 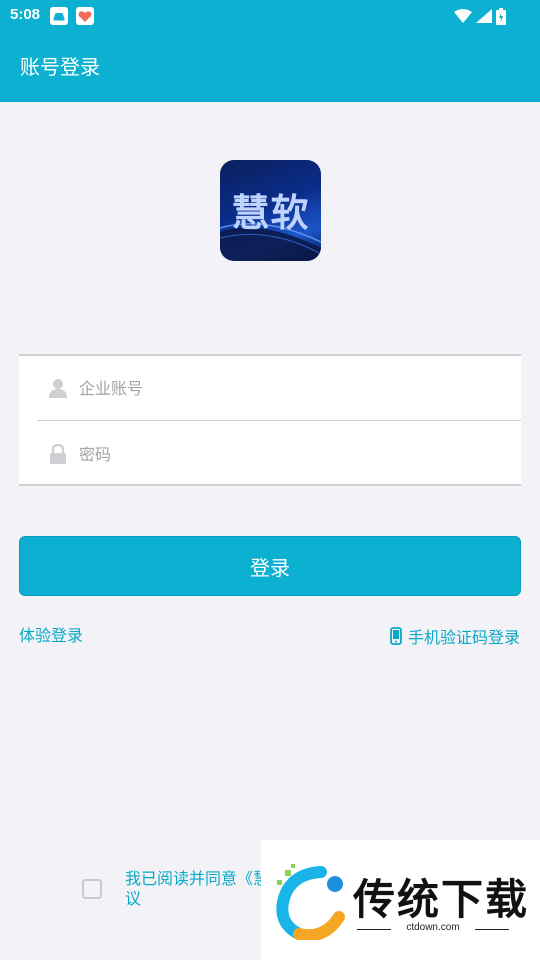 I want to click on sms-login-label: 手机验证码登录, so click(x=463, y=637).